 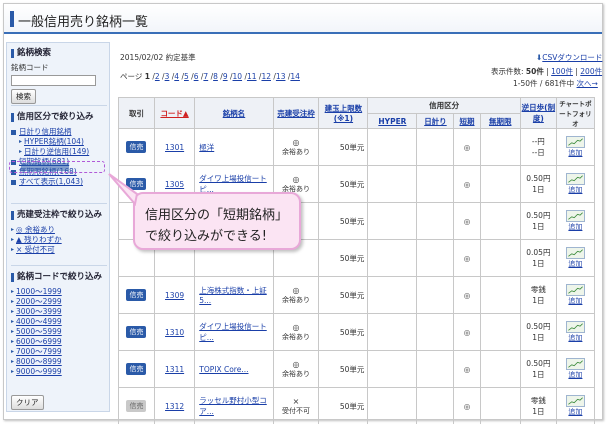 I want to click on code-range-item: ▸ 6000〜6999, so click(x=56, y=342).